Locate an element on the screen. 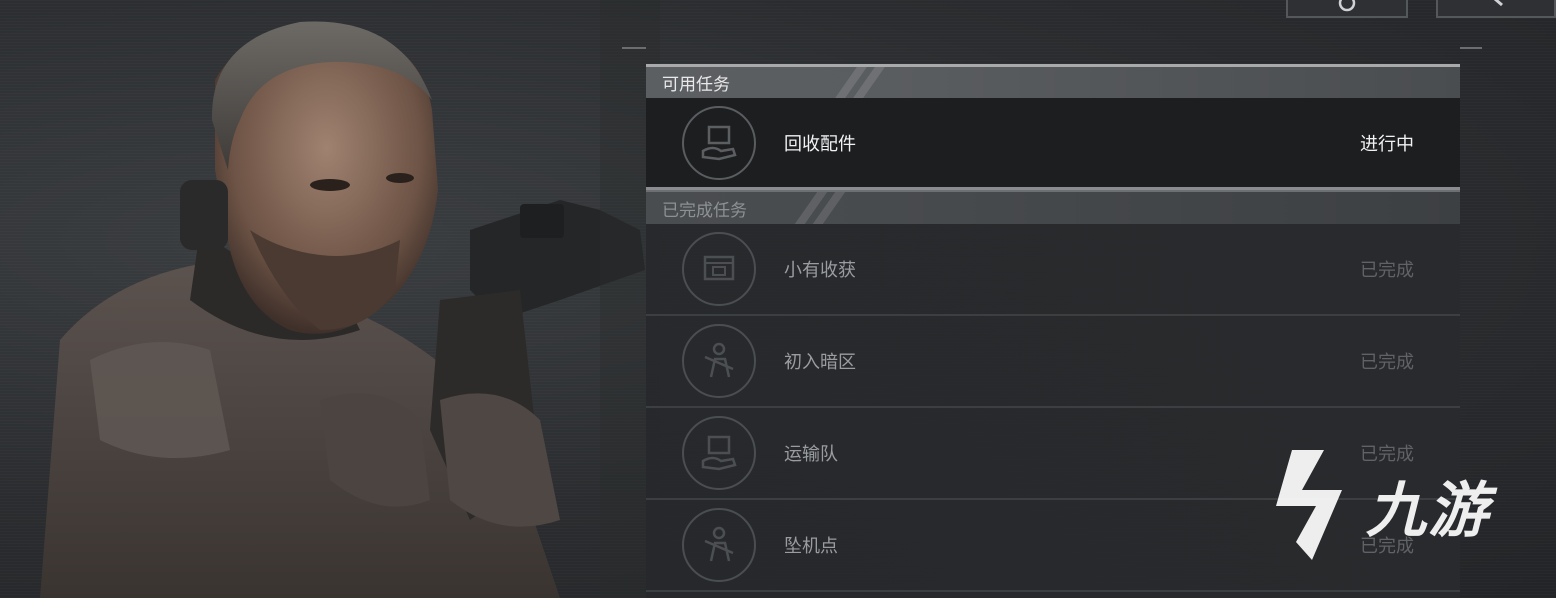 Image resolution: width=1556 pixels, height=598 pixels. search-button is located at coordinates (1496, 9).